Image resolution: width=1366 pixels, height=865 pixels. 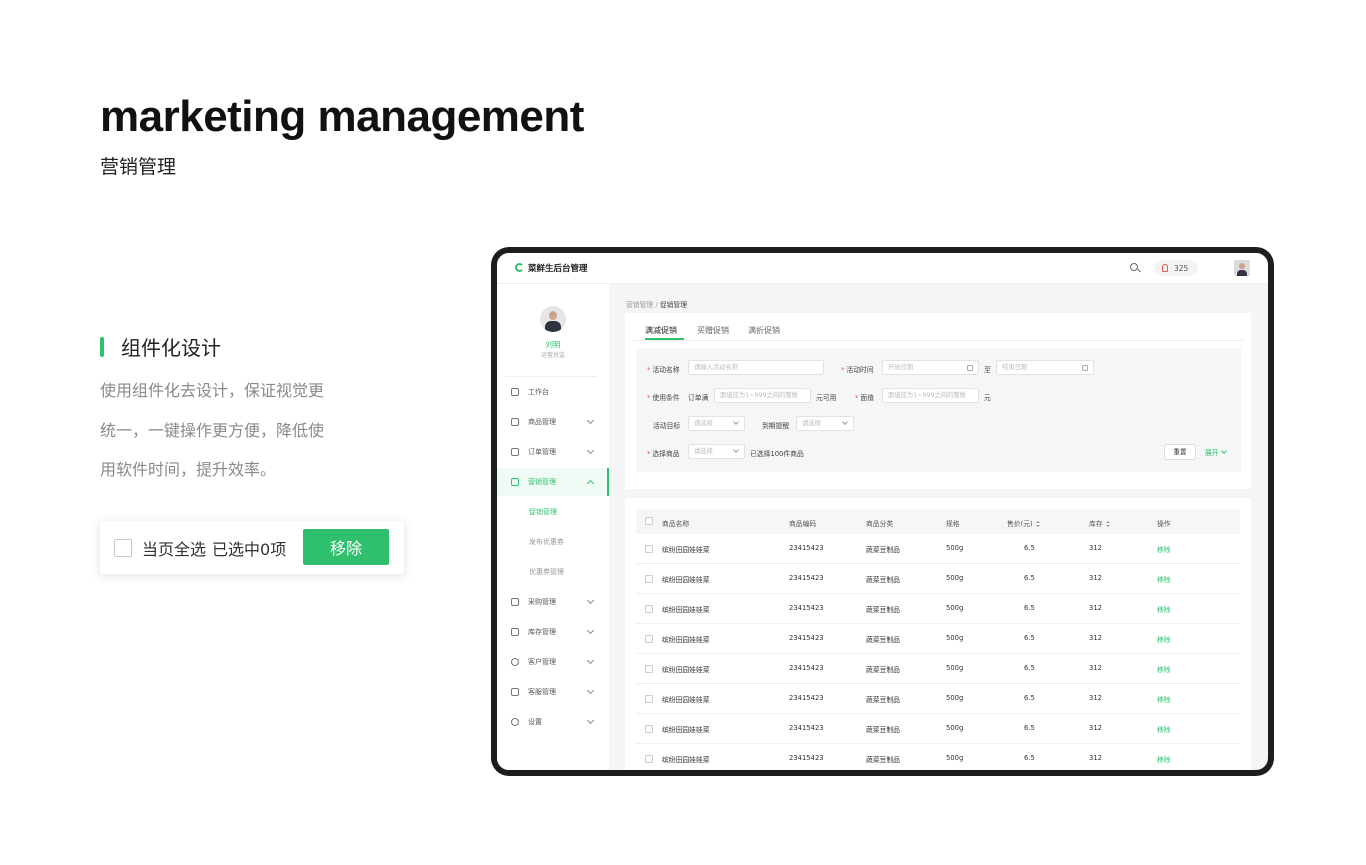 What do you see at coordinates (171, 348) in the screenshot?
I see `feature-title: 组件化设计` at bounding box center [171, 348].